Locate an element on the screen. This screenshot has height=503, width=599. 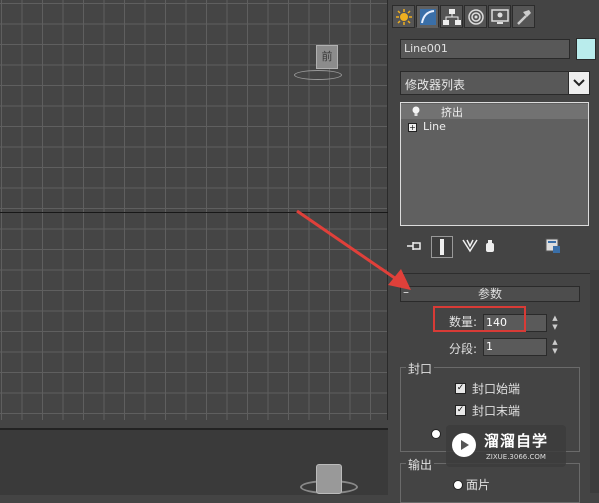
viewport-axis-line is located at coordinates (194, 212).